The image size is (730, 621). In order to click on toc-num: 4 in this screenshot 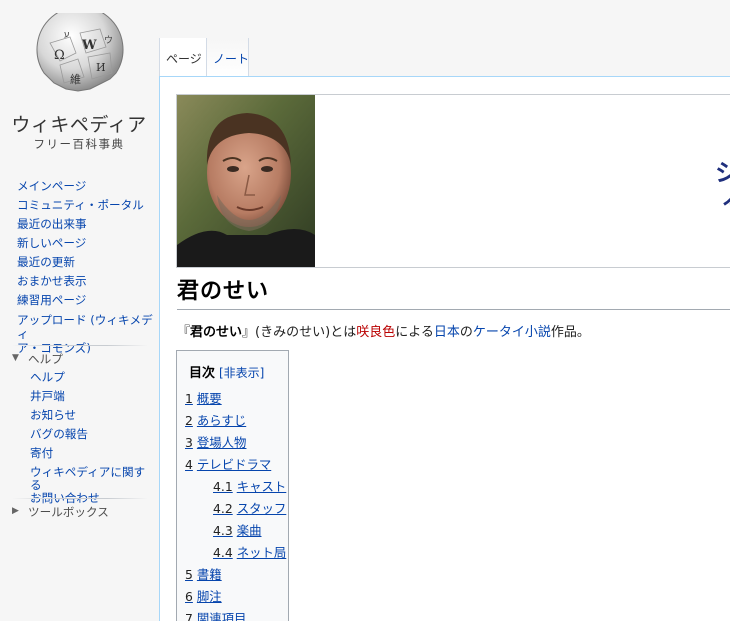, I will do `click(189, 464)`.